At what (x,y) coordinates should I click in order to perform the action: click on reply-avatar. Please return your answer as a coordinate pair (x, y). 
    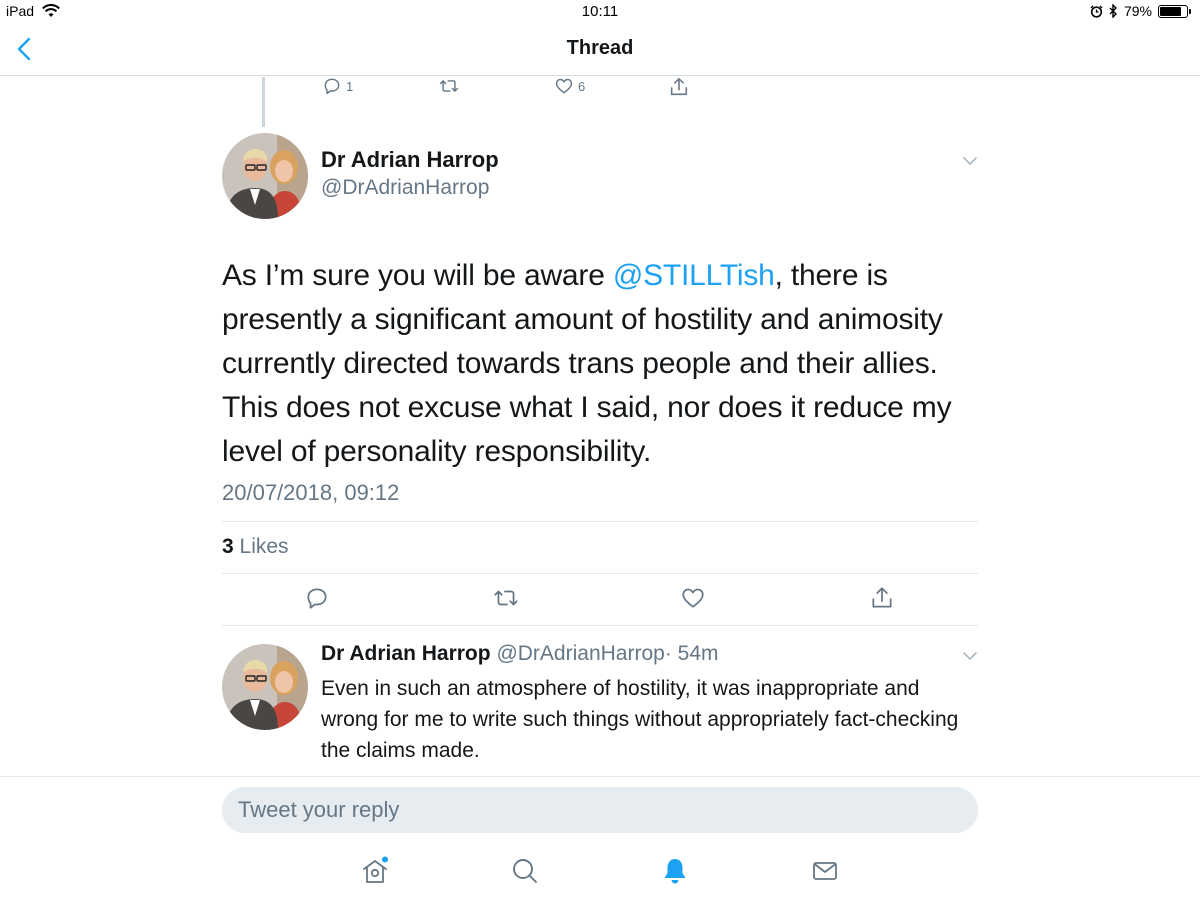
    Looking at the image, I should click on (265, 687).